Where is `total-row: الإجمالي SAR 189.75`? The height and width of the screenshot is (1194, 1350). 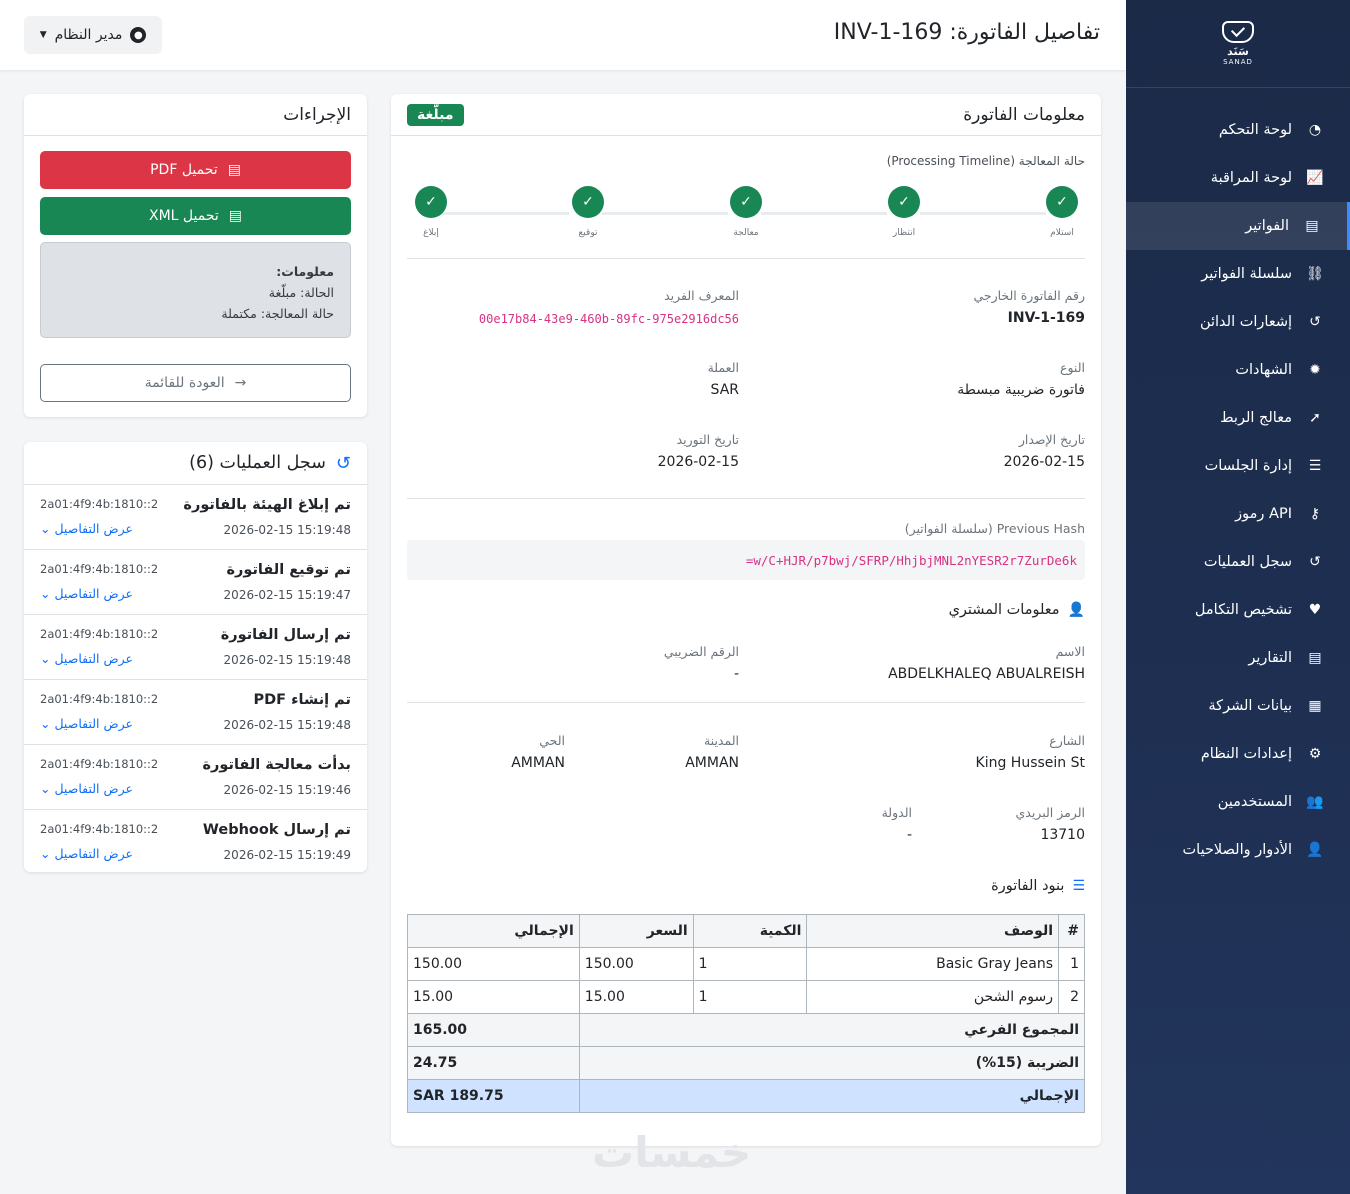 total-row: الإجمالي SAR 189.75 is located at coordinates (746, 1096).